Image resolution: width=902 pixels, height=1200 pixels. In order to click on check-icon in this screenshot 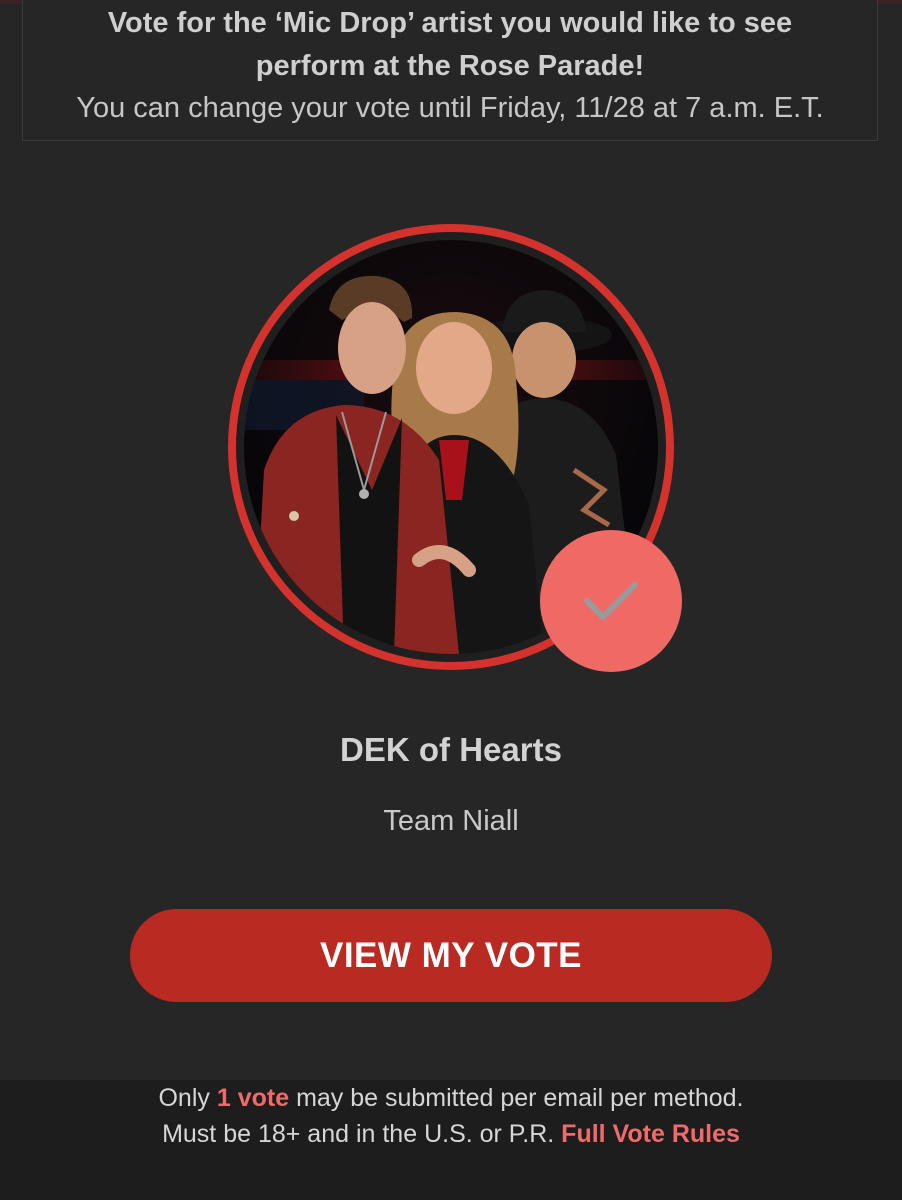, I will do `click(611, 601)`.